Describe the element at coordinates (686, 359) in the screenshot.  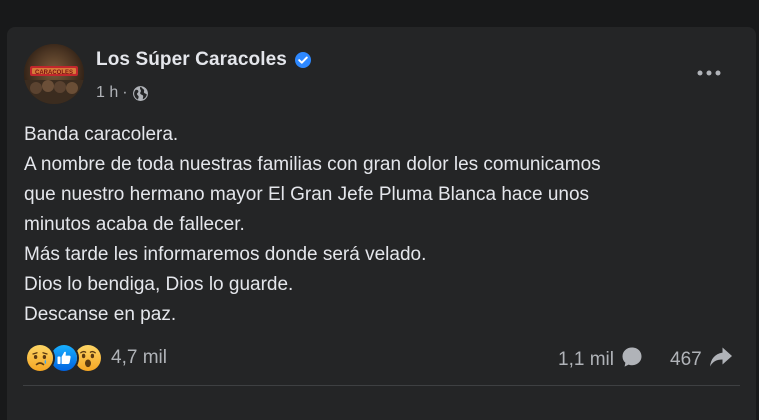
I see `share-count: 467` at that location.